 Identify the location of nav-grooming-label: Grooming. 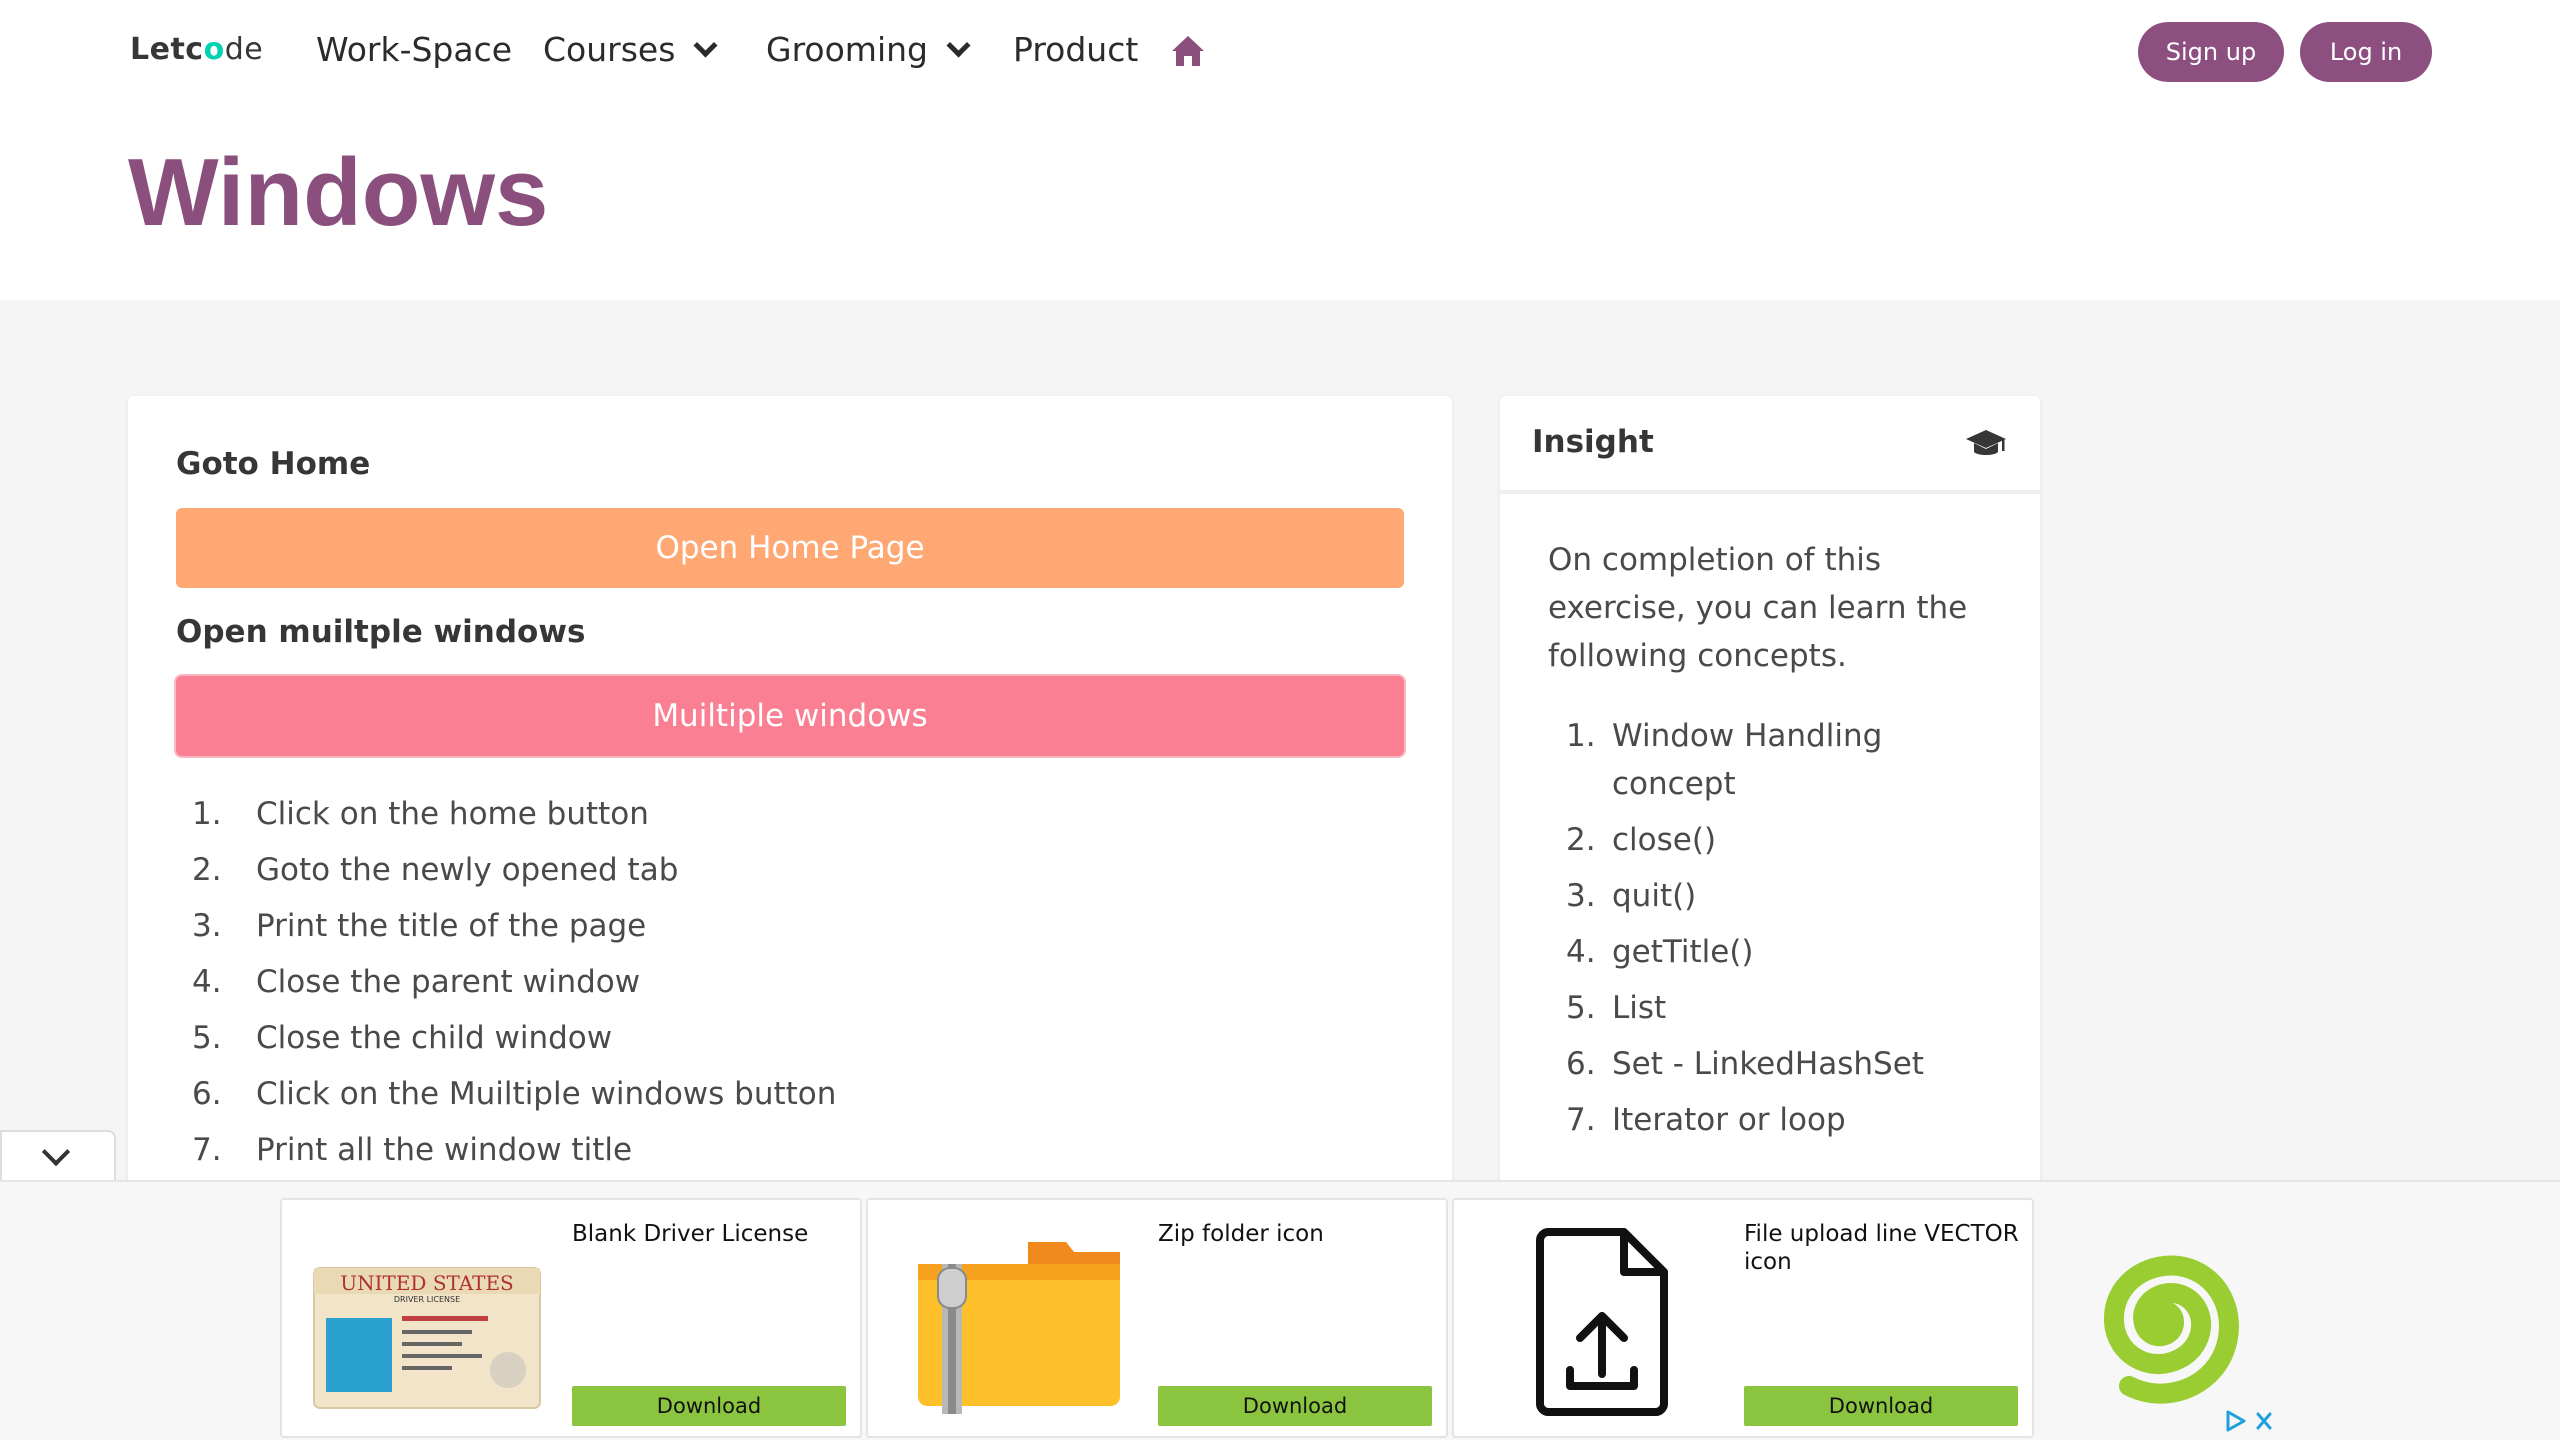
(847, 49).